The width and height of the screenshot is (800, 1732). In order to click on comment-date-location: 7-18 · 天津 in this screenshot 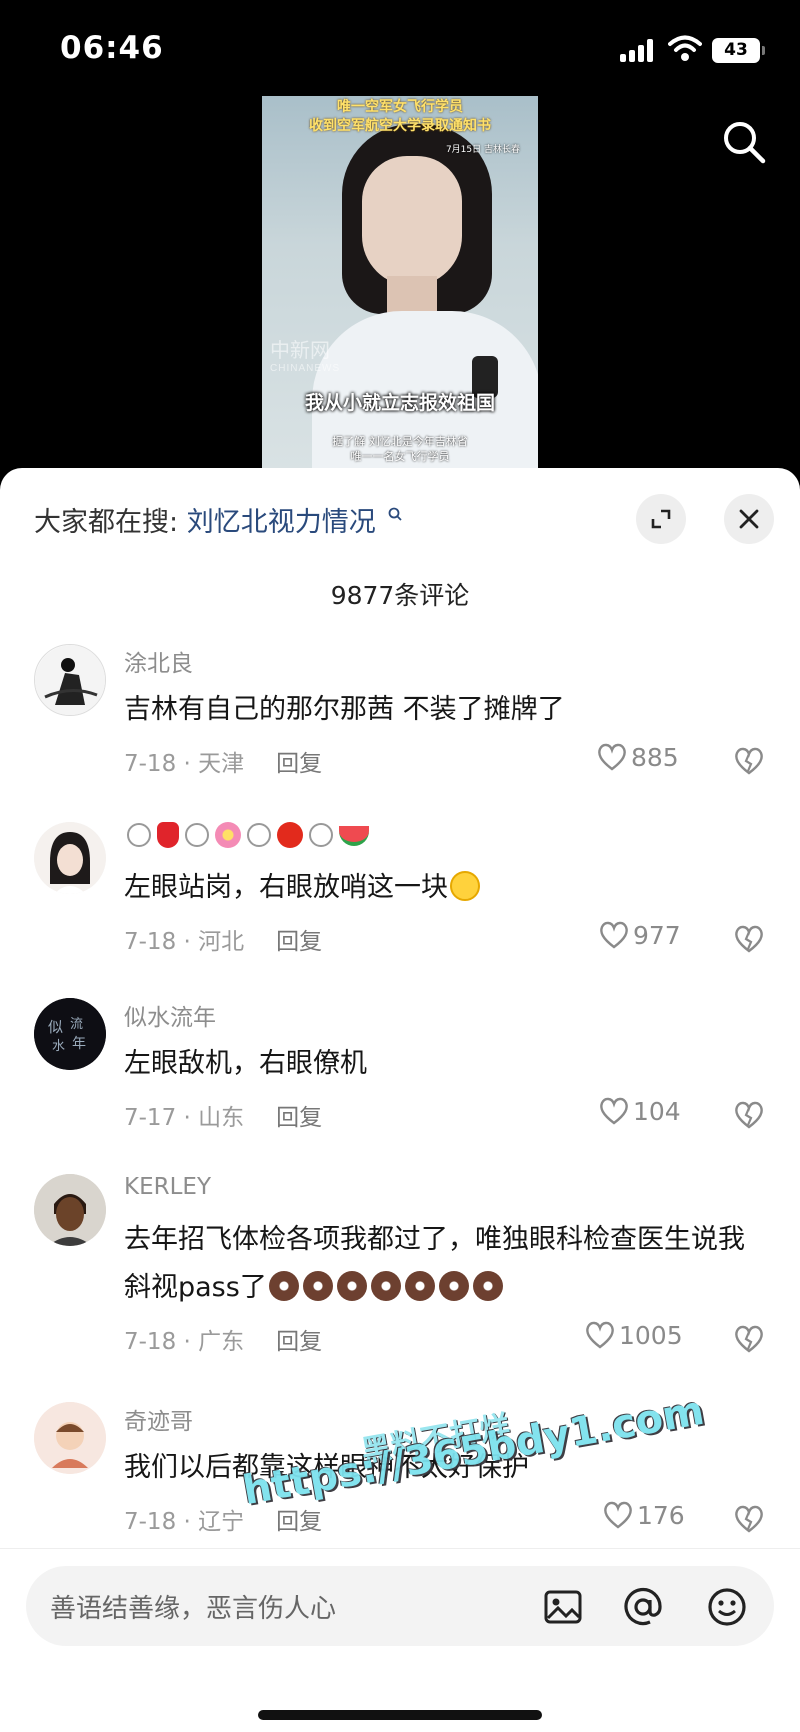, I will do `click(184, 764)`.